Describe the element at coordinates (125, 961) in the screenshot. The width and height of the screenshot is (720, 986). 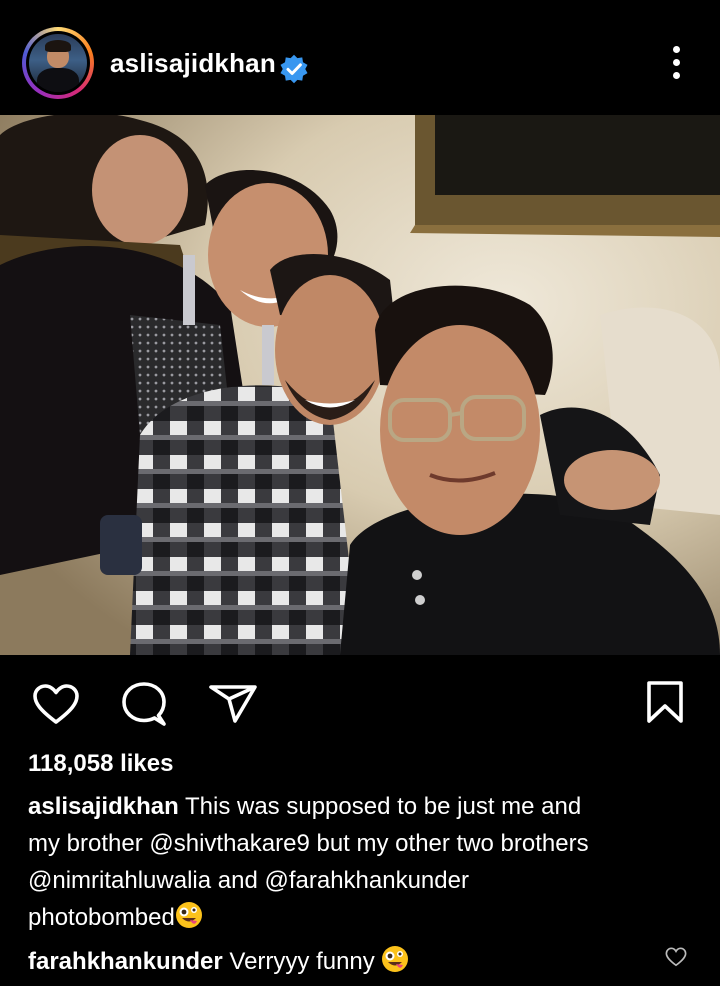
I see `comment-author: farahkhankunder` at that location.